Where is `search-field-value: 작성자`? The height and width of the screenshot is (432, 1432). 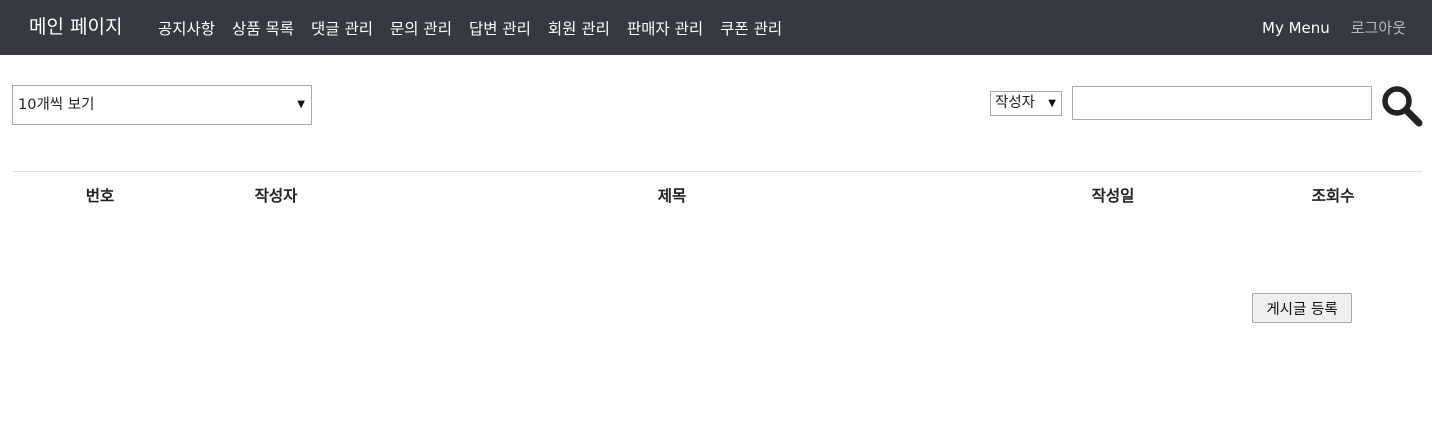
search-field-value: 작성자 is located at coordinates (1015, 103).